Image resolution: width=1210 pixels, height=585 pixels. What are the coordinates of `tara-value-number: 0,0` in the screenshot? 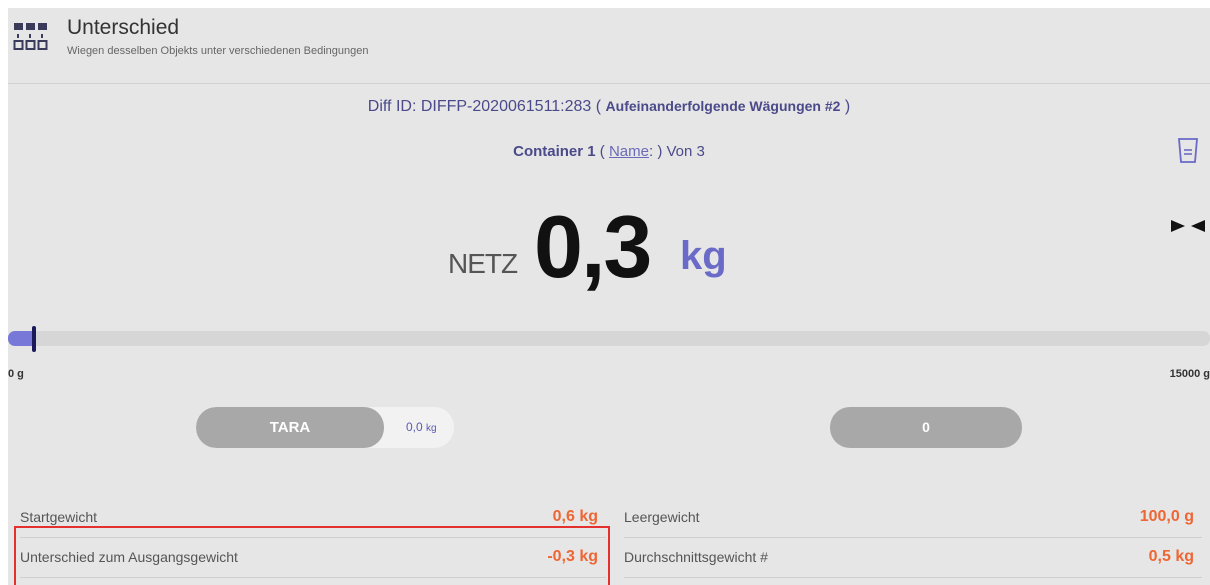 It's located at (414, 427).